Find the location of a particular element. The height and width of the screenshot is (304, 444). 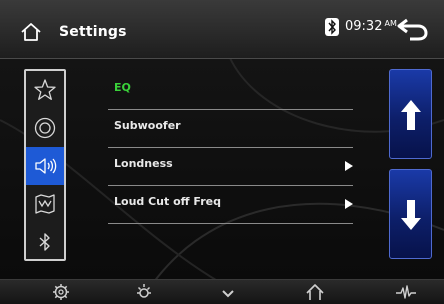

disc-icon is located at coordinates (45, 128).